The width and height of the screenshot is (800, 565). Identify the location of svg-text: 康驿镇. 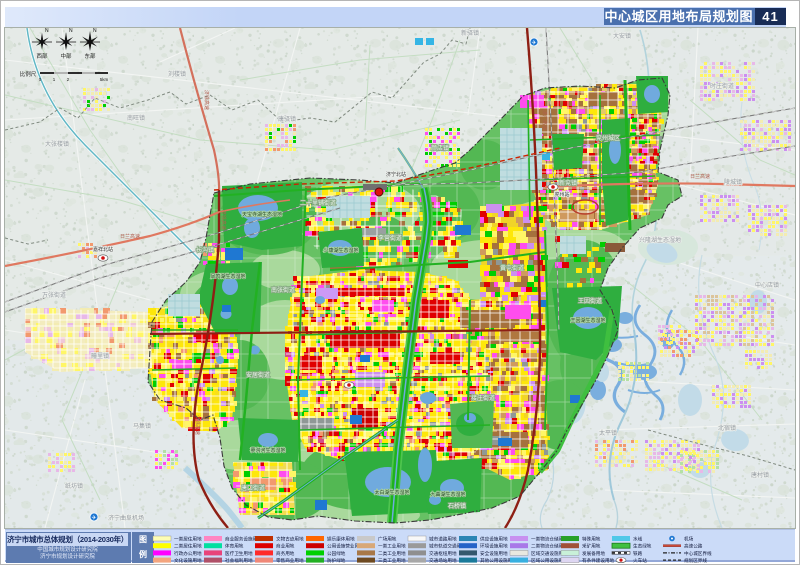
(287, 119).